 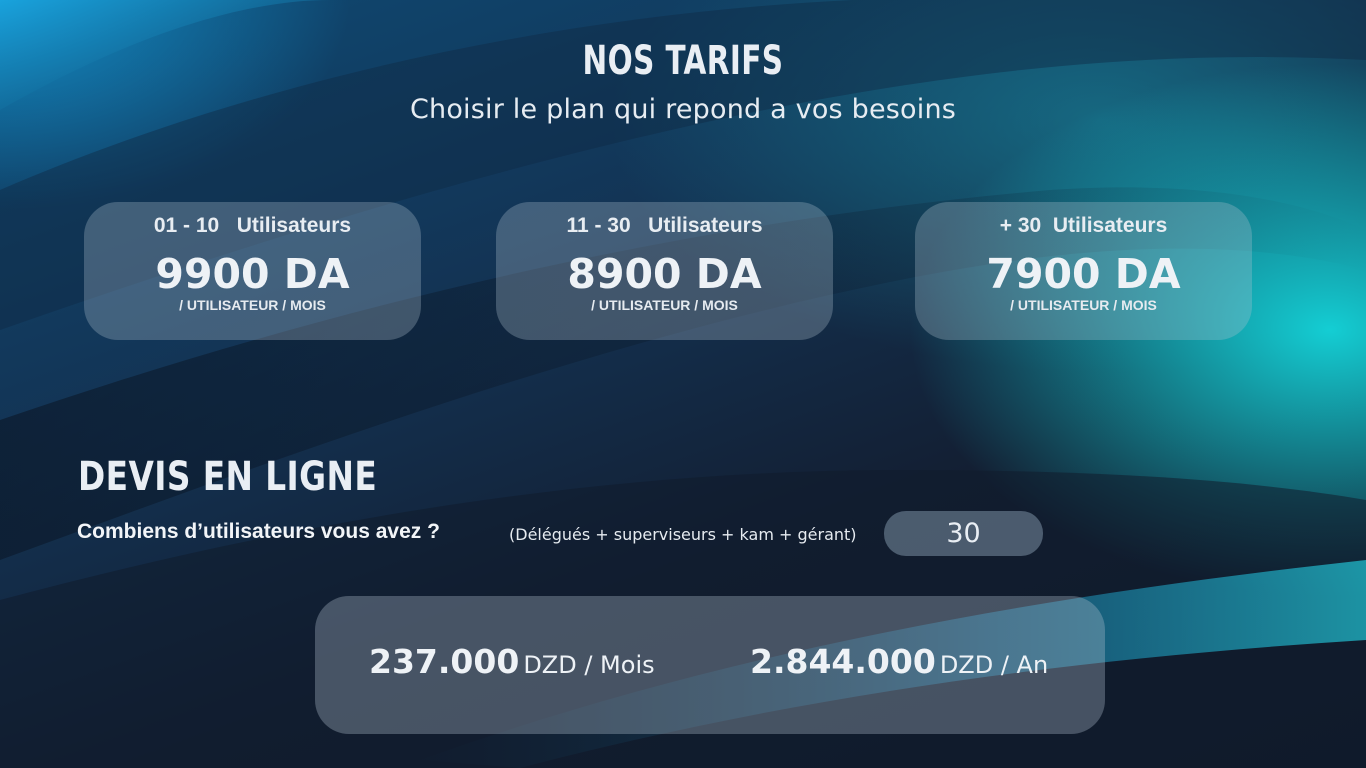 What do you see at coordinates (843, 661) in the screenshot?
I see `yearly-total-amount: 2.844.000` at bounding box center [843, 661].